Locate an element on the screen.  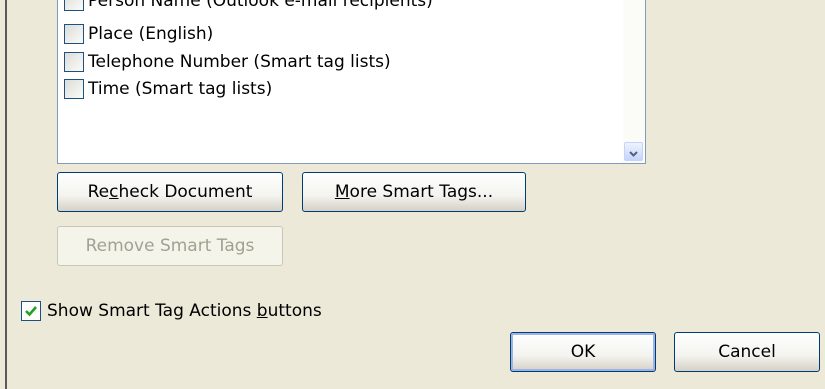
list-item-telephone-number: Telephone Number (Smart tag lists) is located at coordinates (227, 62).